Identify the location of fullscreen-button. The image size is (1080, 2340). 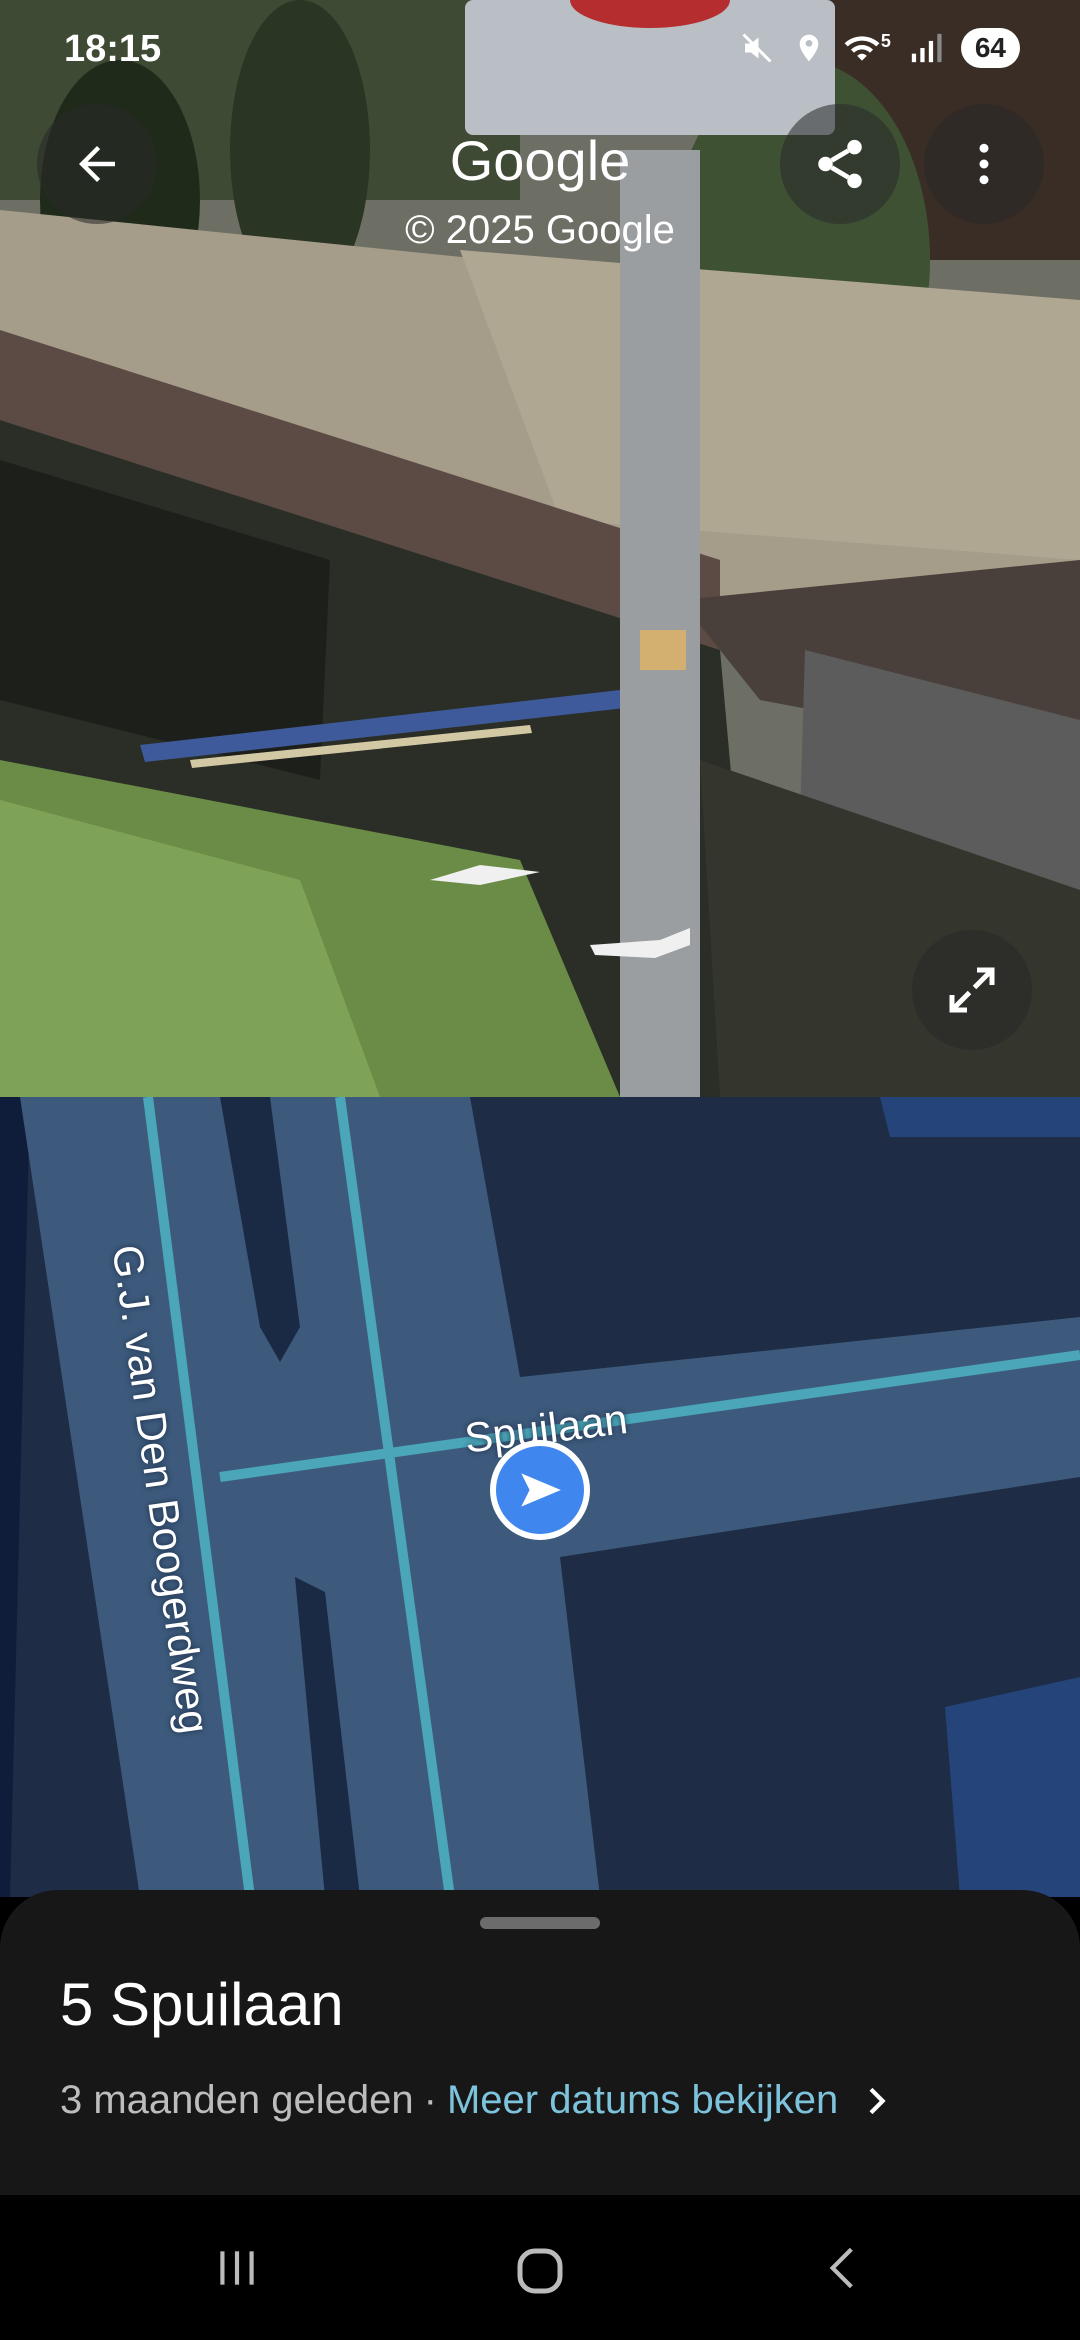
(972, 990).